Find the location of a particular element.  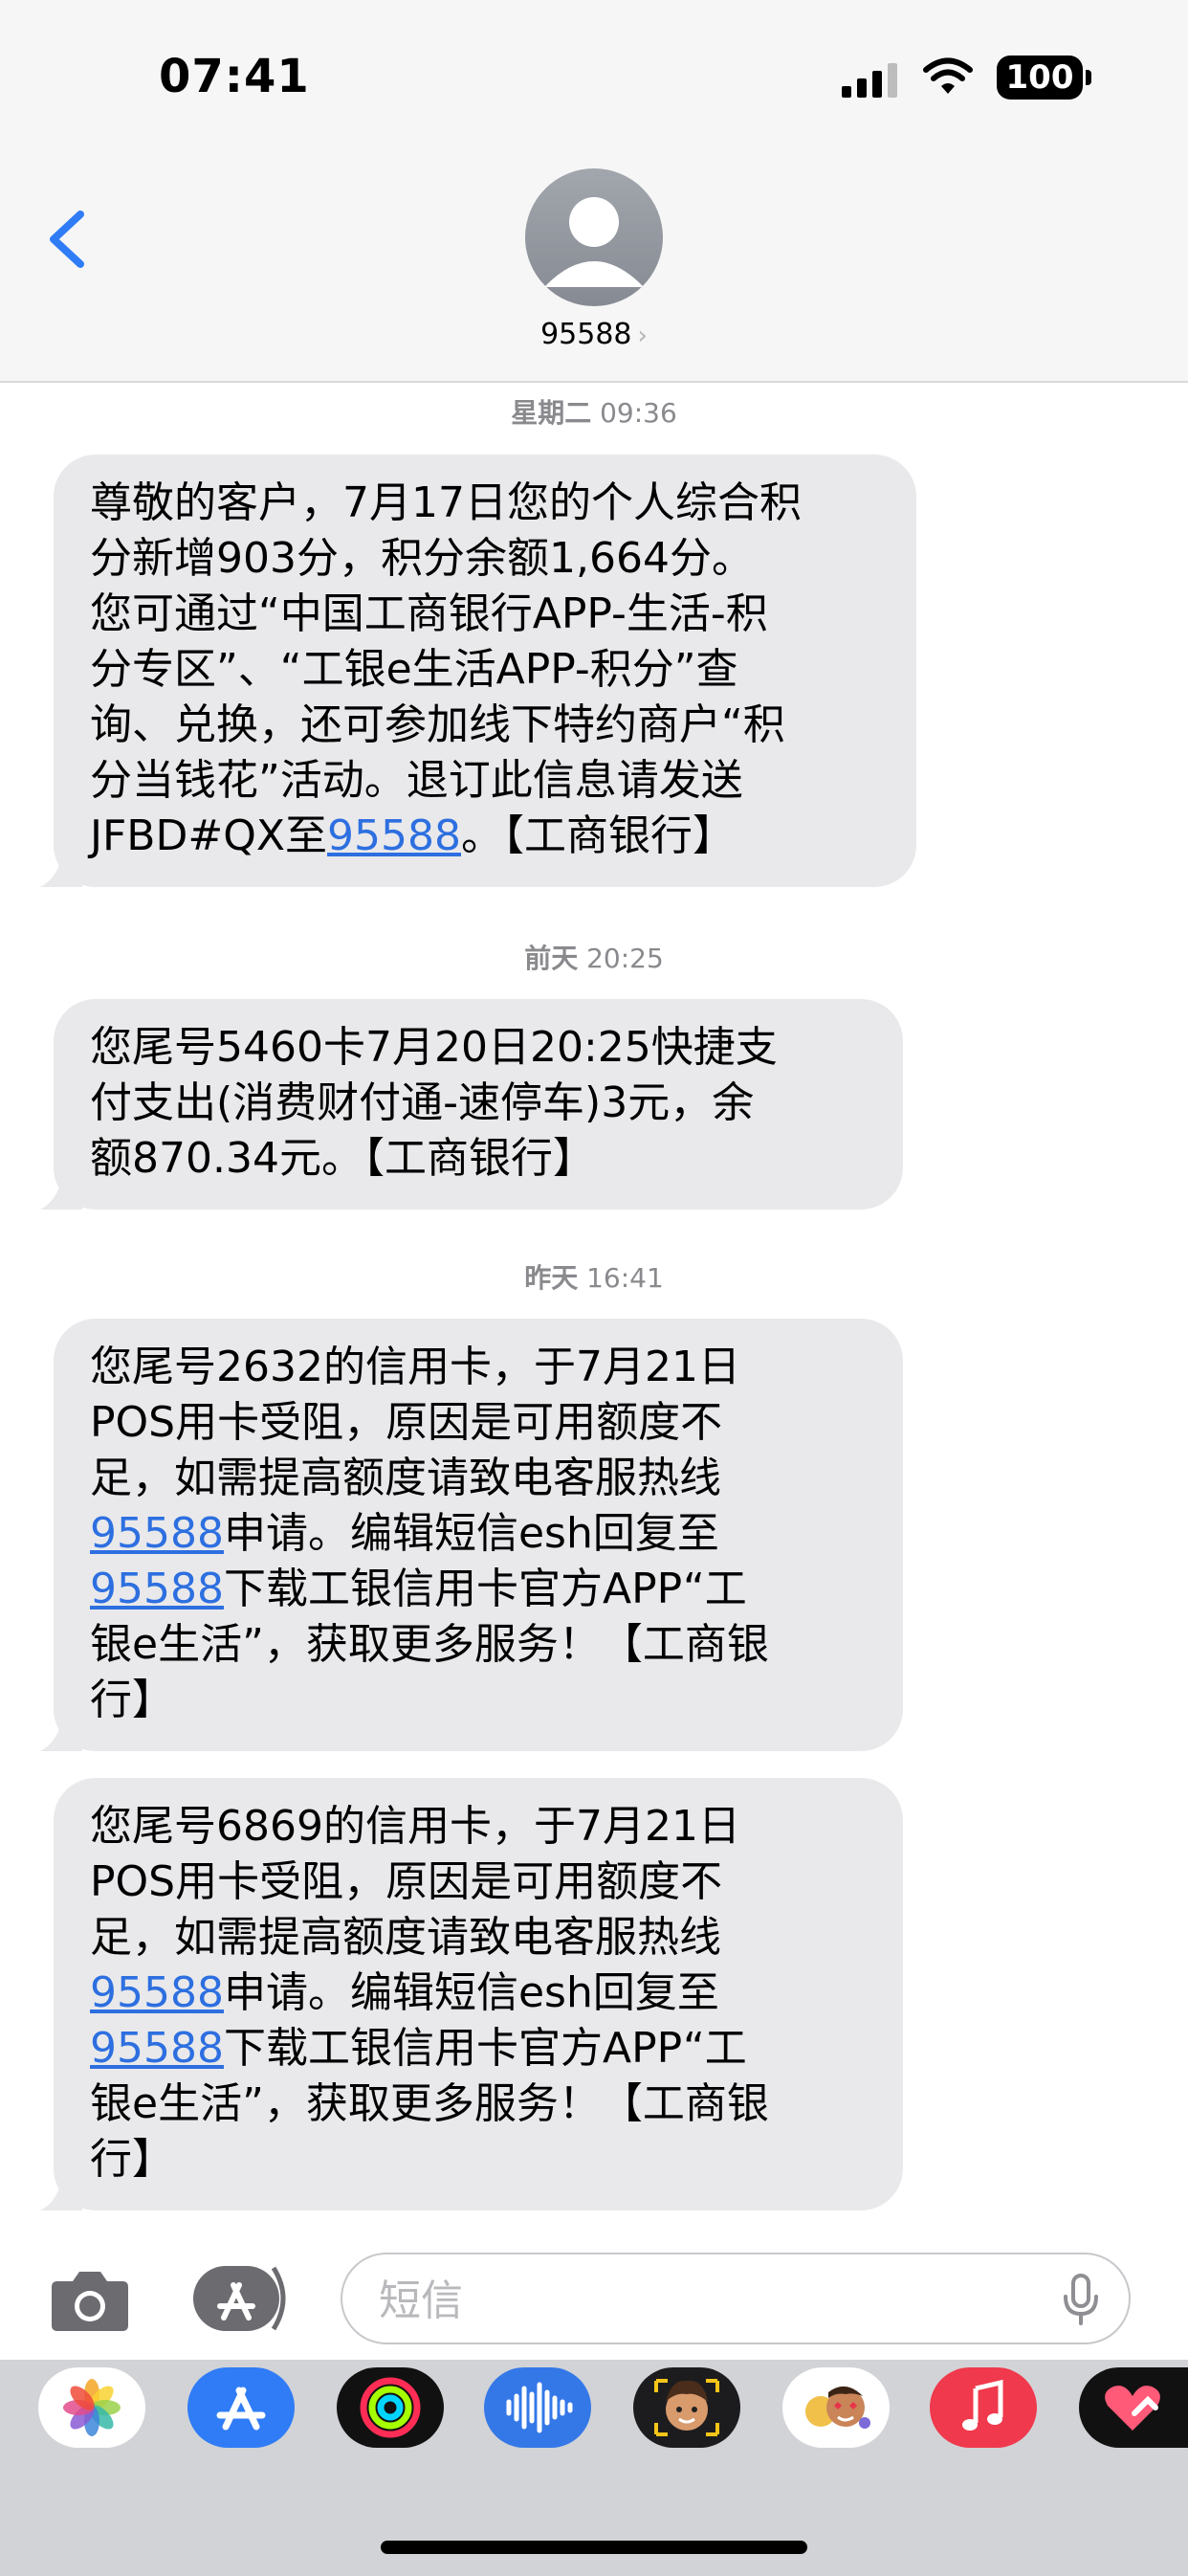

message-text-segment: 分新增903分，积分余额1,664分。 is located at coordinates (422, 558).